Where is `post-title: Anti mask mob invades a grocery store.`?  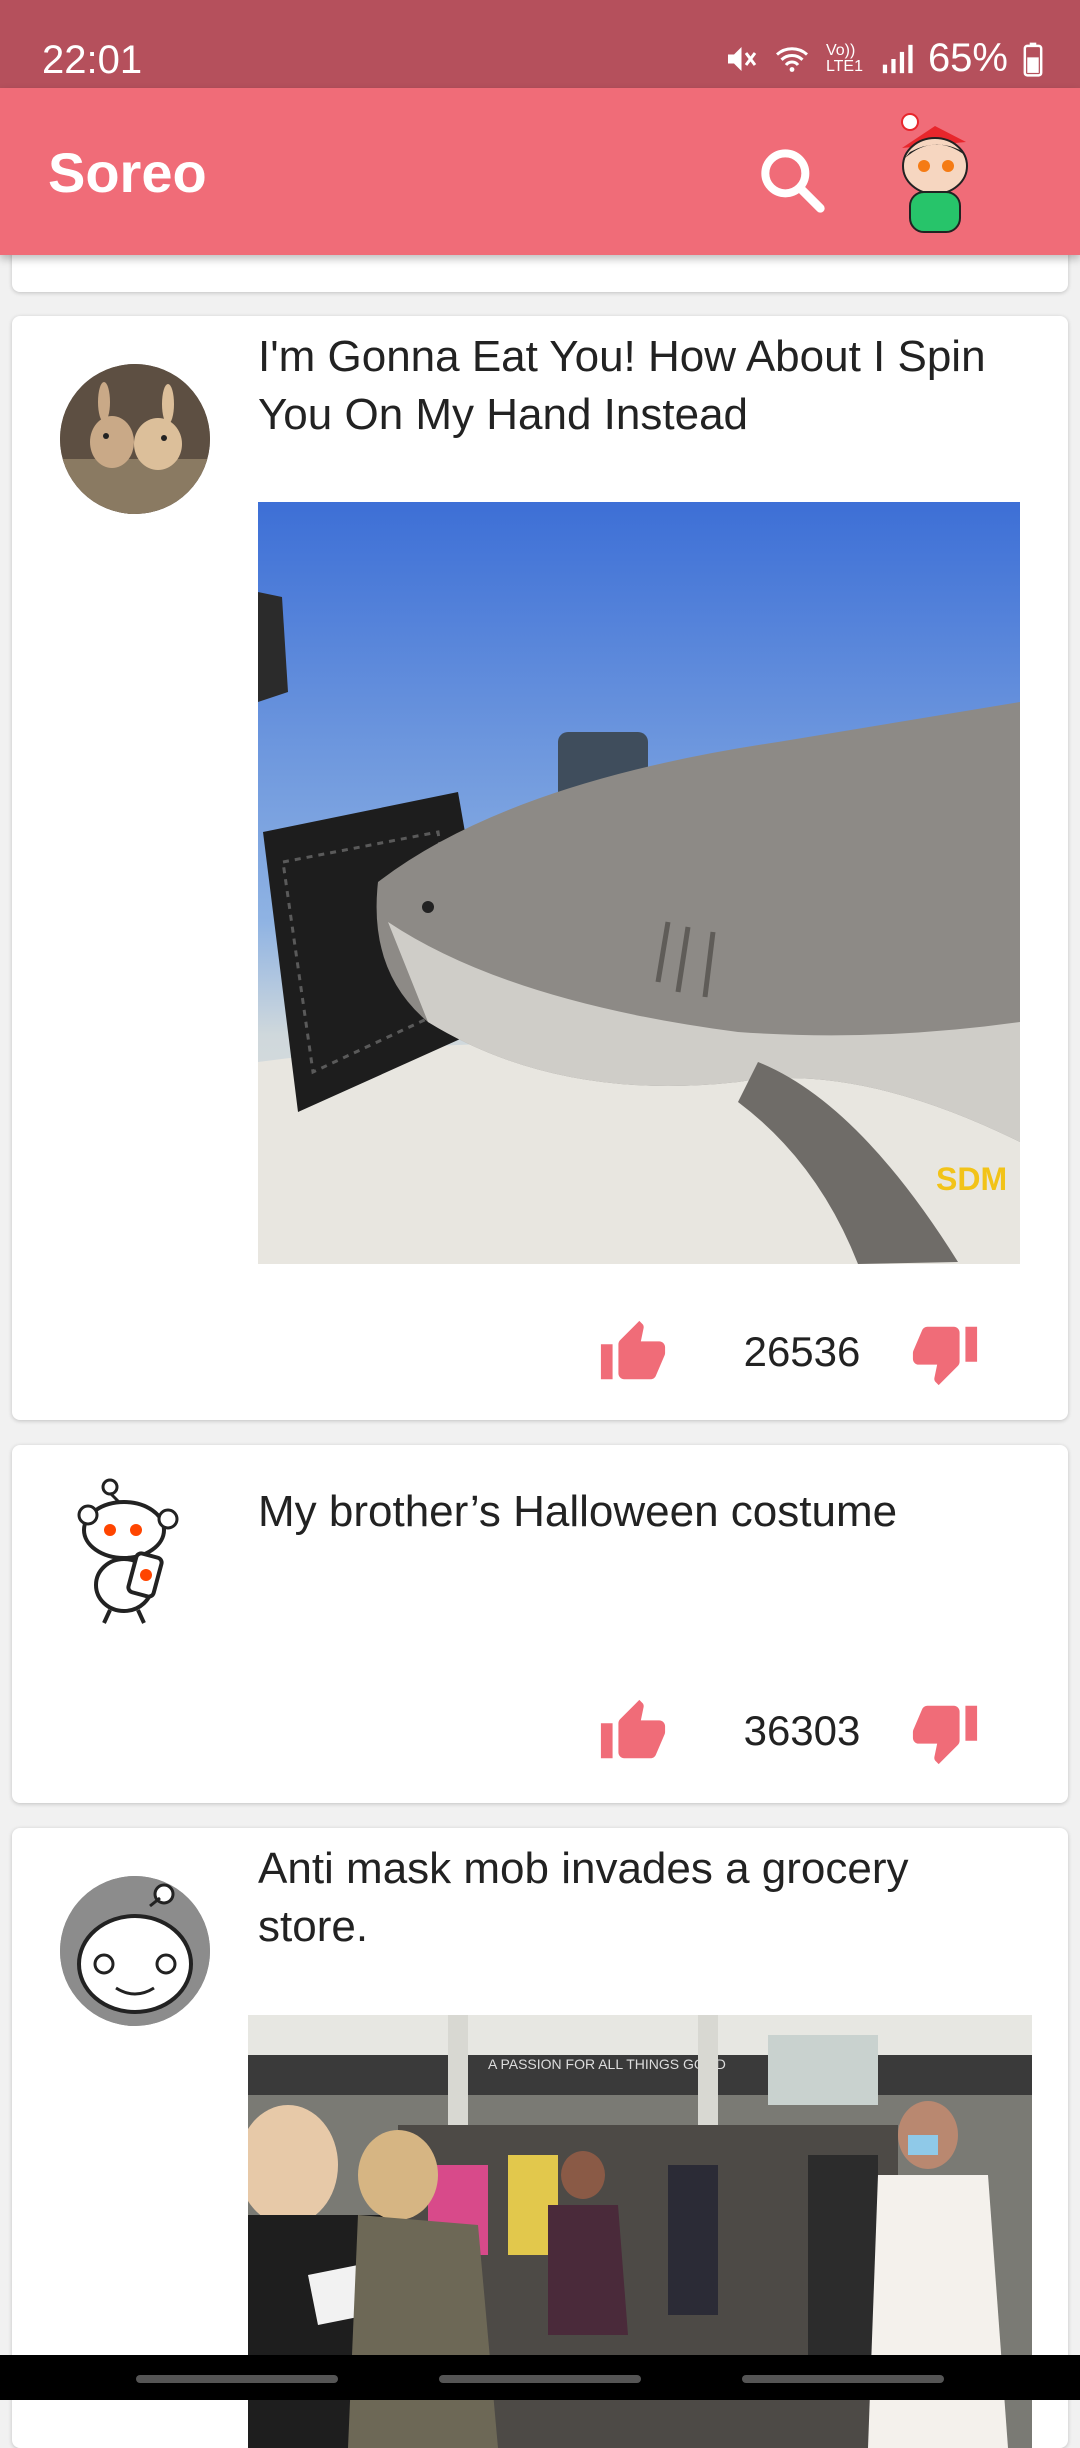
post-title: Anti mask mob invades a grocery store. is located at coordinates (638, 1898).